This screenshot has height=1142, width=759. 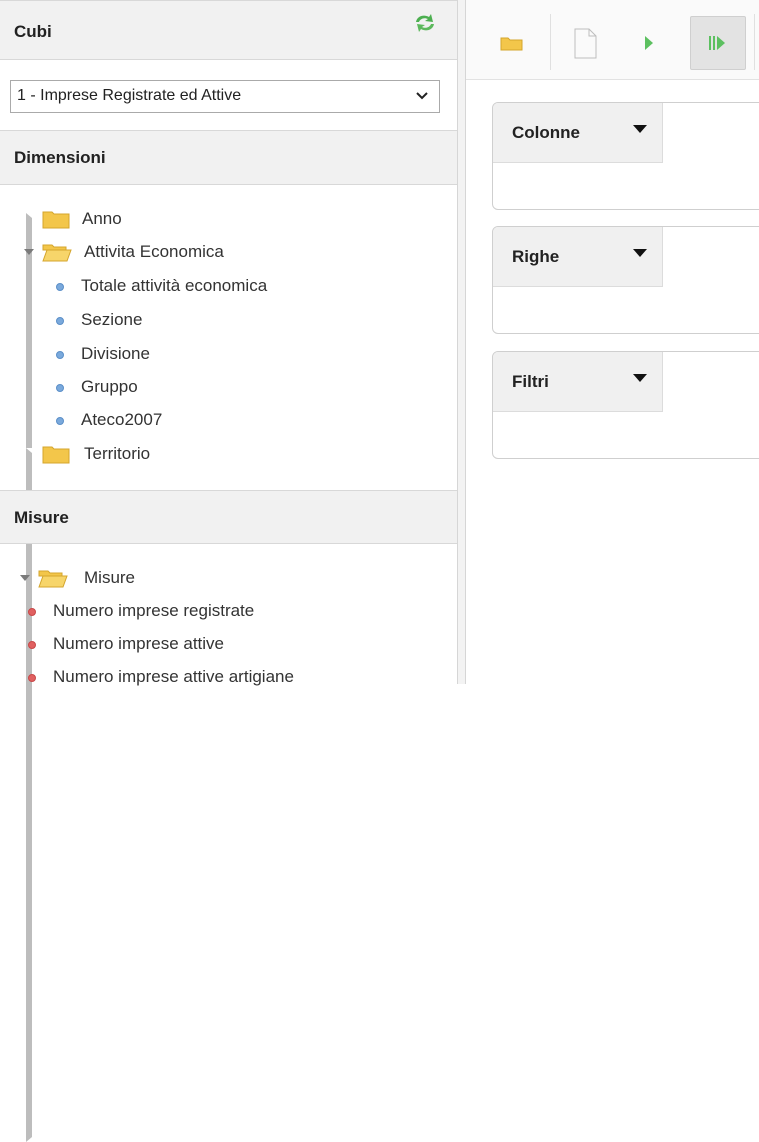 What do you see at coordinates (228, 157) in the screenshot?
I see `dimensioni-header: Dimensioni` at bounding box center [228, 157].